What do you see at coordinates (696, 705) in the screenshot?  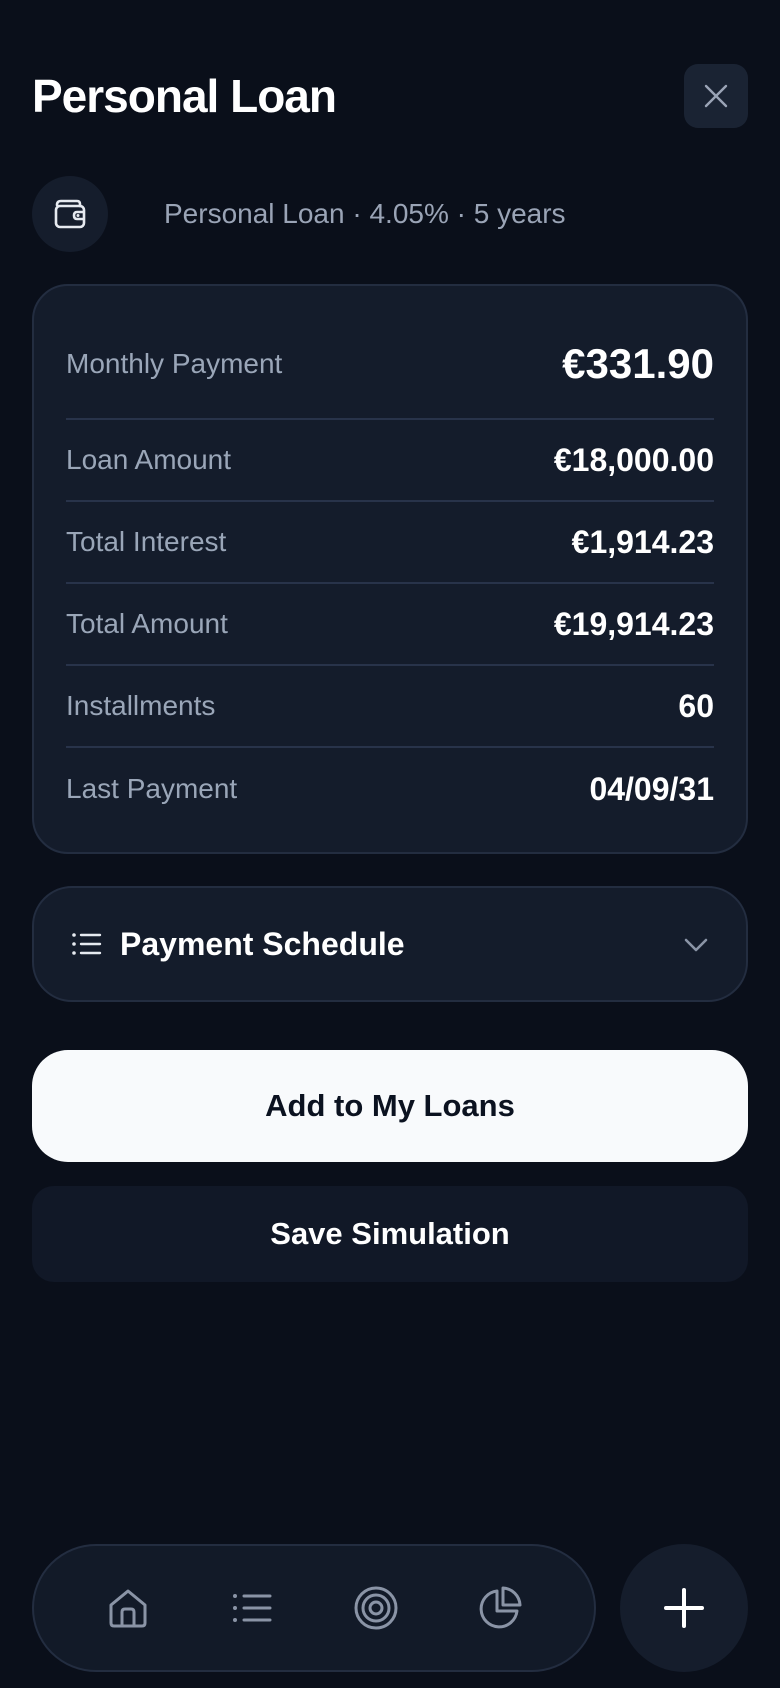 I see `row-value: 60` at bounding box center [696, 705].